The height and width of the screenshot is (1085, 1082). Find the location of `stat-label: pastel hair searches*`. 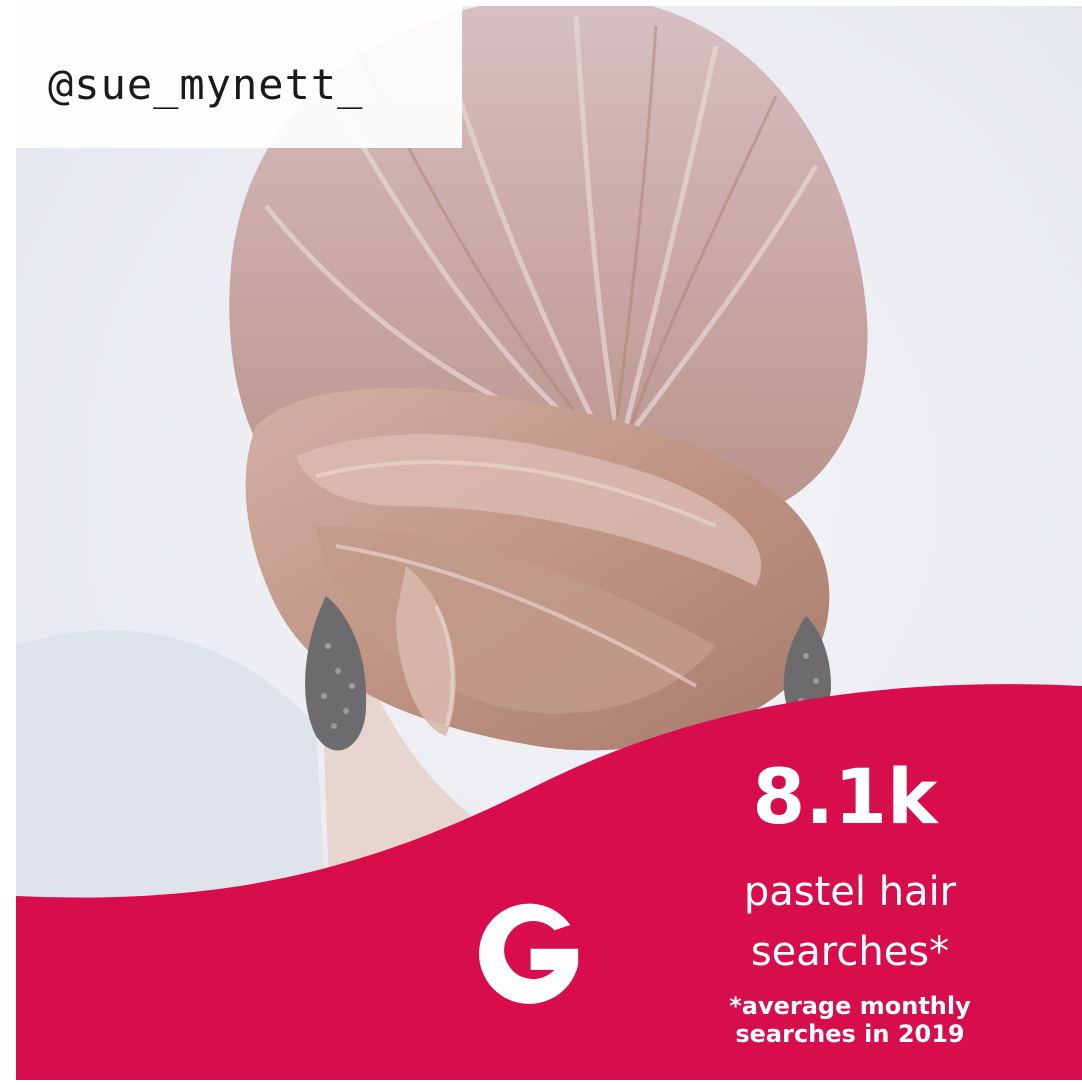

stat-label: pastel hair searches* is located at coordinates (850, 922).